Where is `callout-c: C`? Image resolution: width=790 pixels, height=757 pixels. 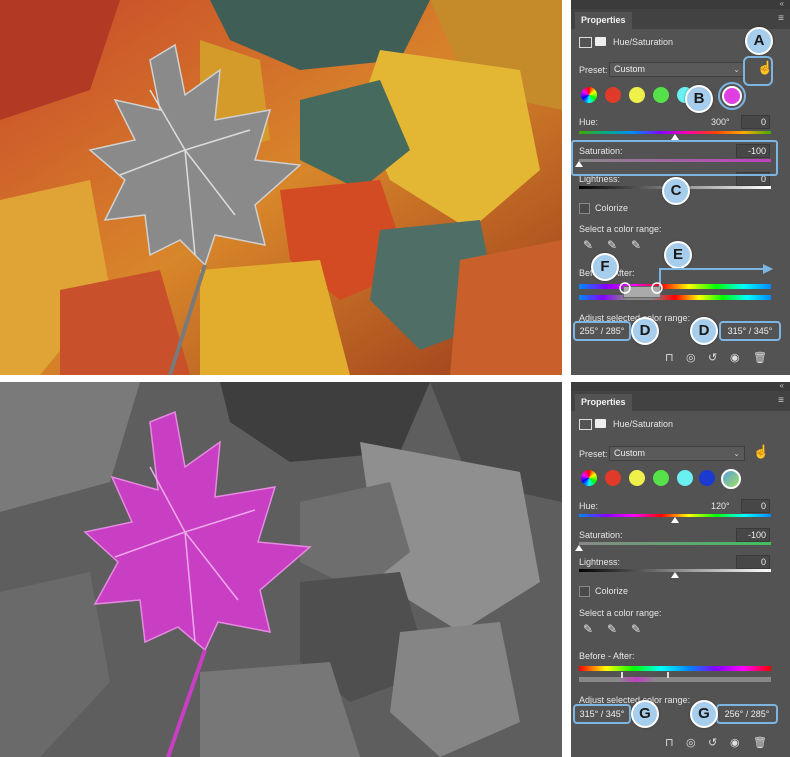
callout-c: C is located at coordinates (676, 191).